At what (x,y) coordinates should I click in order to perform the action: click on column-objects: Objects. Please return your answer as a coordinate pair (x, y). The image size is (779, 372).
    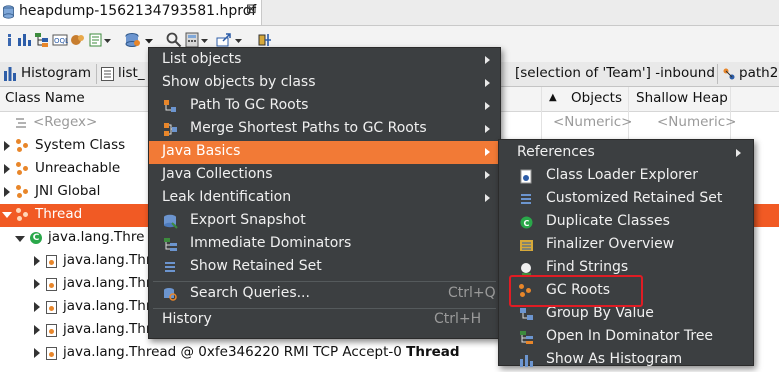
    Looking at the image, I should click on (596, 98).